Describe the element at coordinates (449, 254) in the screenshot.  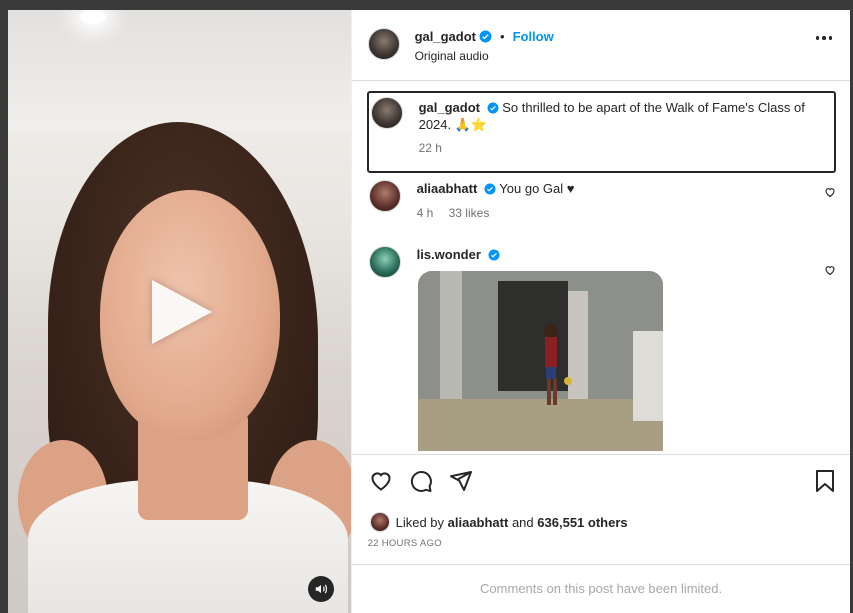
I see `comment-username: lis.wonder` at that location.